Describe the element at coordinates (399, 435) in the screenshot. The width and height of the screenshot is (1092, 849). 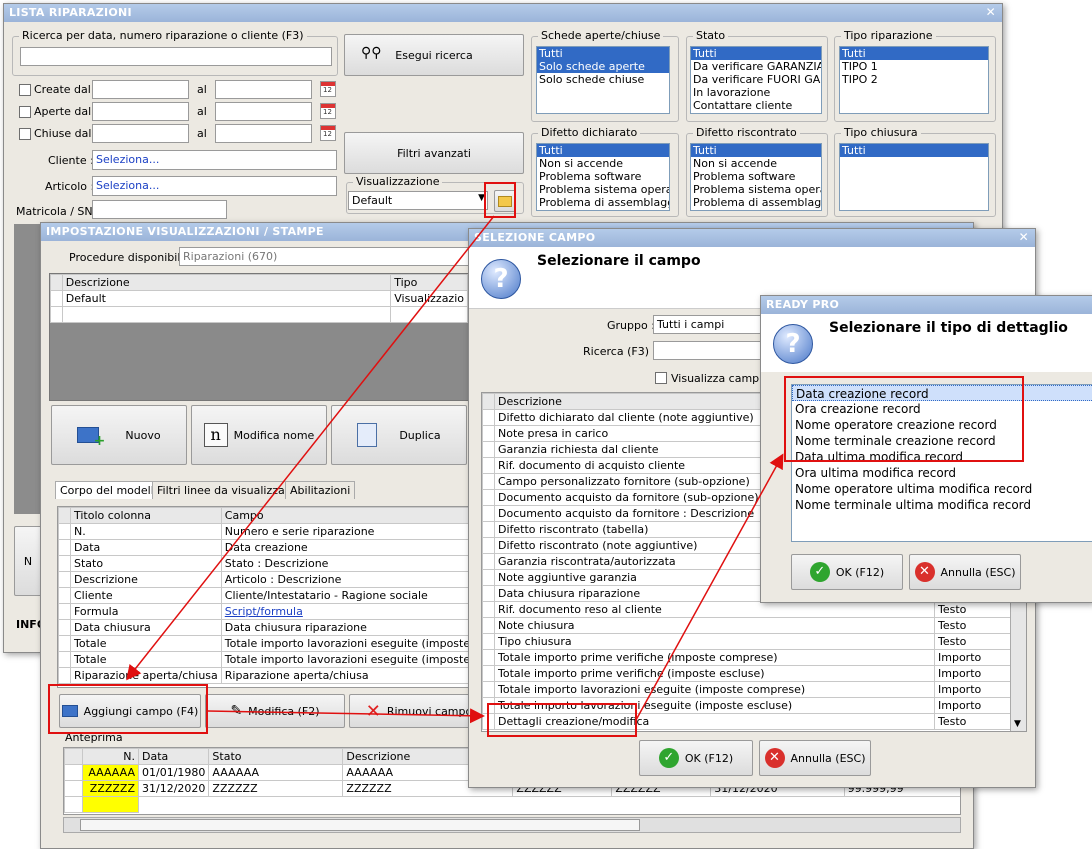
I see `duplica-button: Duplica` at that location.